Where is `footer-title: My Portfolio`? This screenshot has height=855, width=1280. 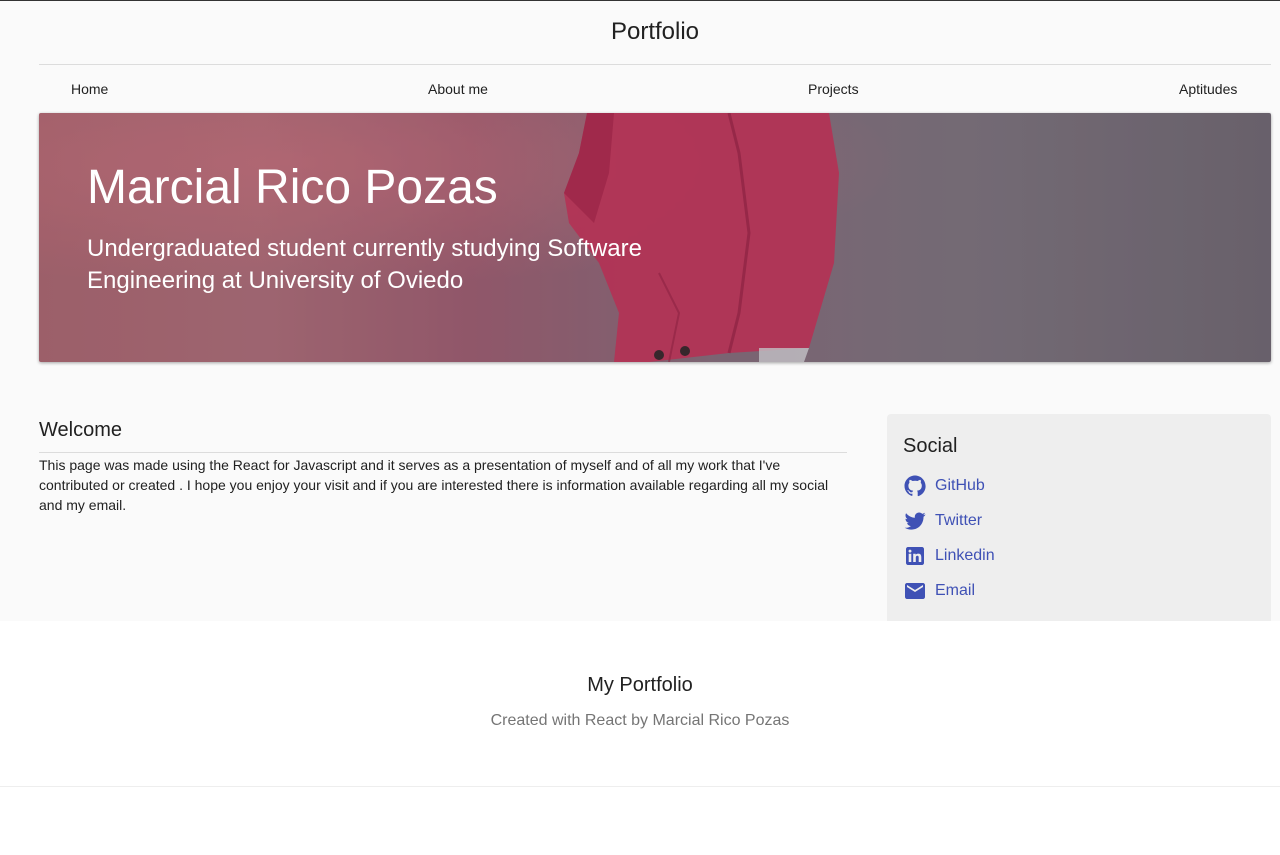
footer-title: My Portfolio is located at coordinates (640, 685).